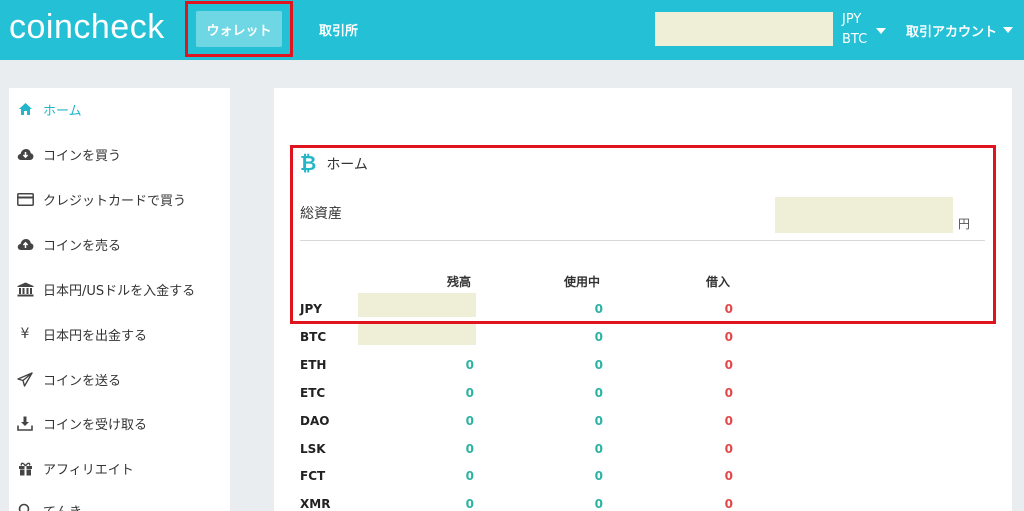 The width and height of the screenshot is (1024, 511). I want to click on currency-code: FCT, so click(313, 476).